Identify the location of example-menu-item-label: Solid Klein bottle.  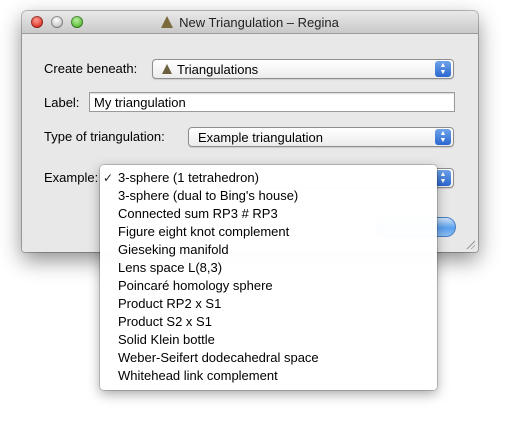
(166, 339).